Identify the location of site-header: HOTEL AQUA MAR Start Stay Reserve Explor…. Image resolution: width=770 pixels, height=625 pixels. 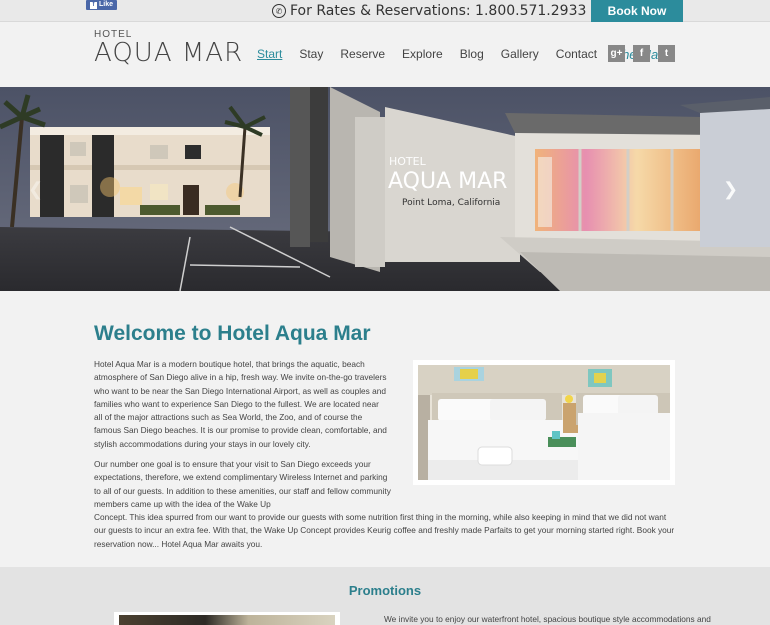
(385, 54).